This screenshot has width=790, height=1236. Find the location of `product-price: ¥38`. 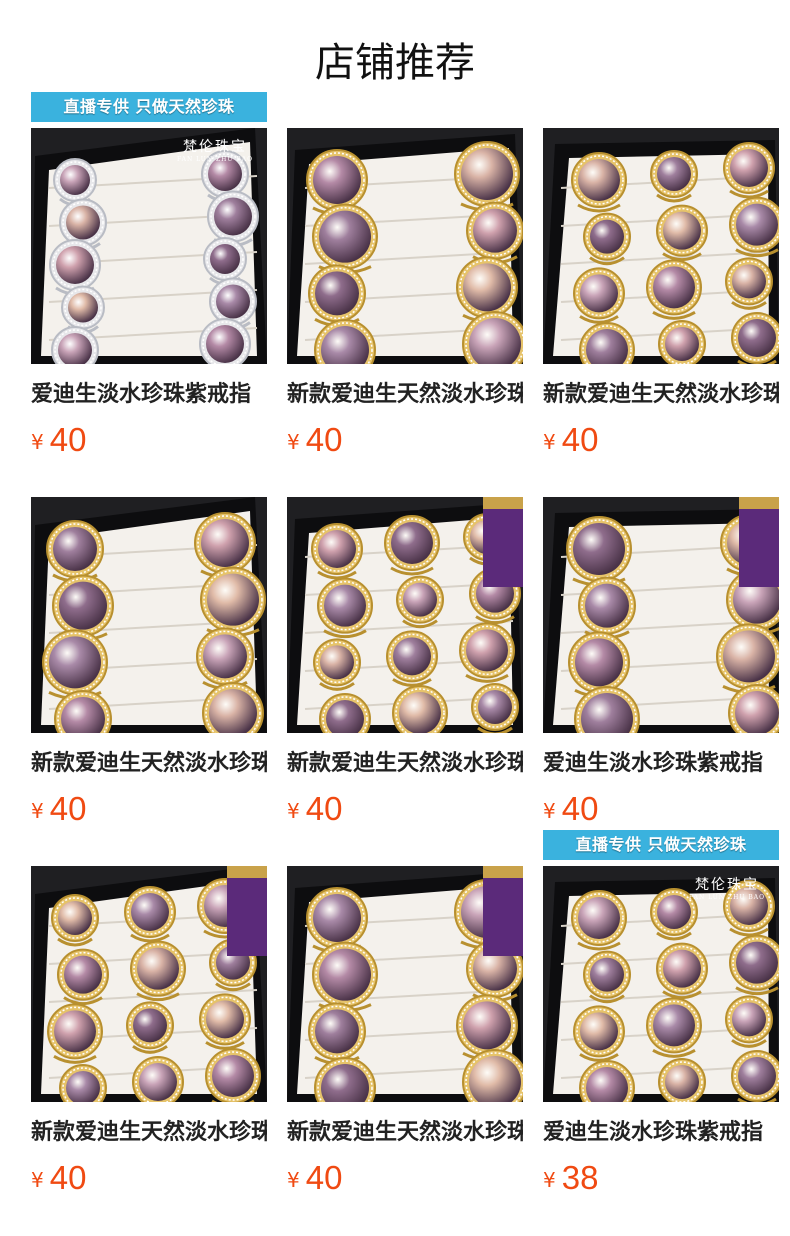

product-price: ¥38 is located at coordinates (570, 1178).